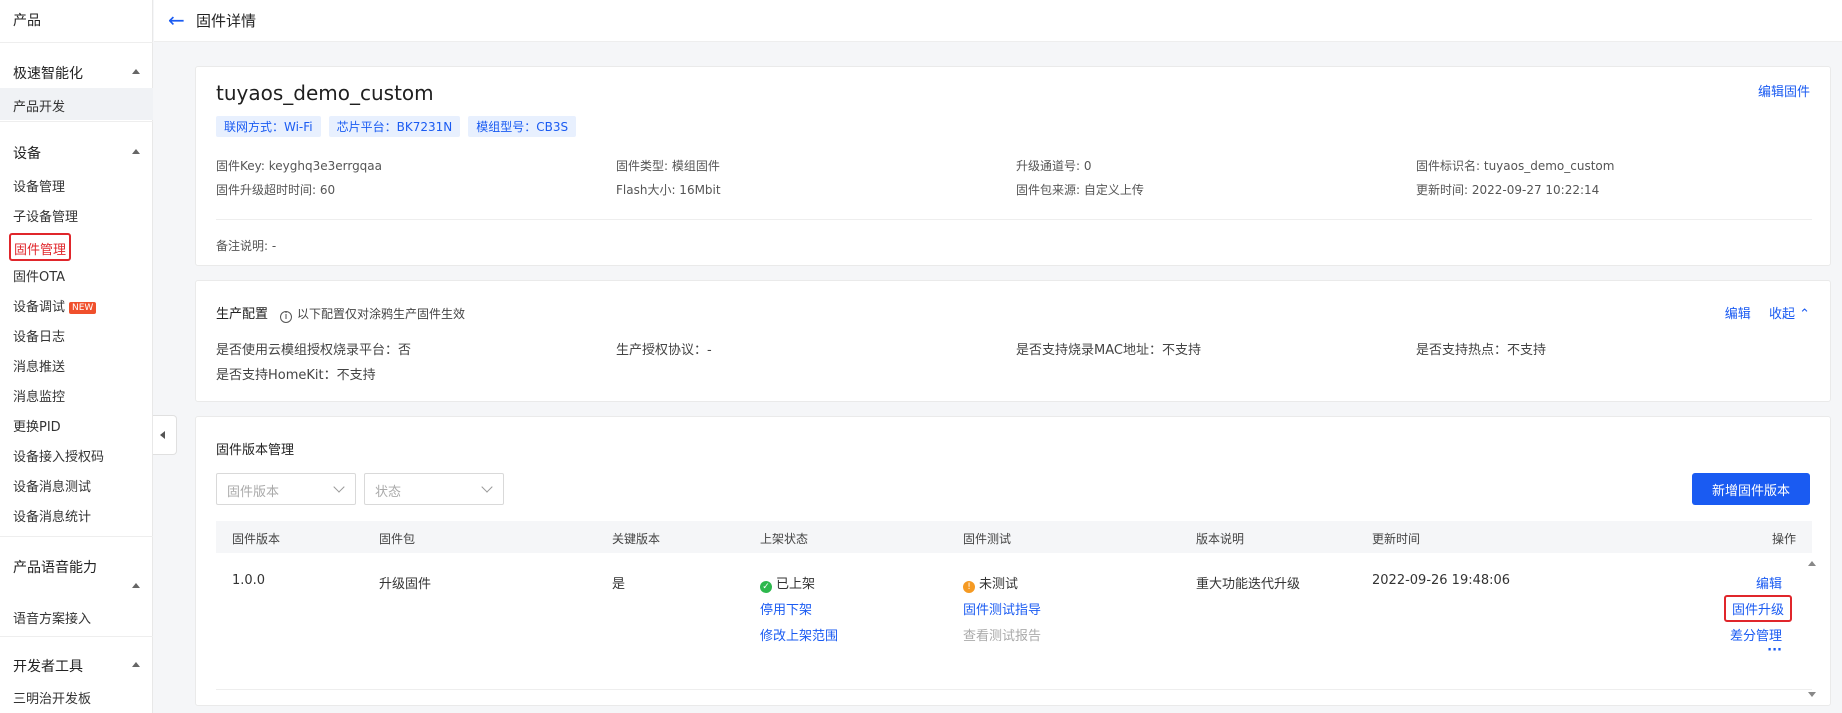 This screenshot has height=713, width=1842. I want to click on scroll-up-icon, so click(1812, 563).